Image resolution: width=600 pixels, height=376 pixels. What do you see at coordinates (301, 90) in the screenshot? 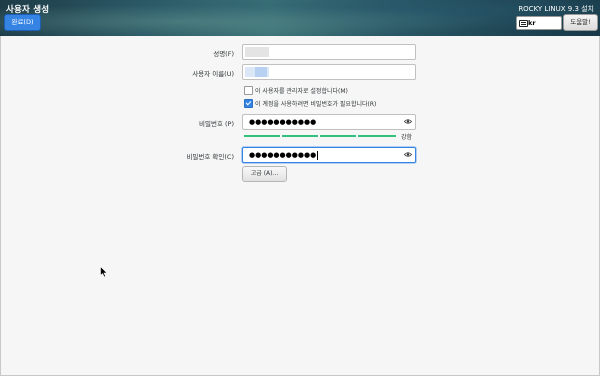
I see `admin-checkbox-label: 이 사용자를 관리자로 설정합니다(M)` at bounding box center [301, 90].